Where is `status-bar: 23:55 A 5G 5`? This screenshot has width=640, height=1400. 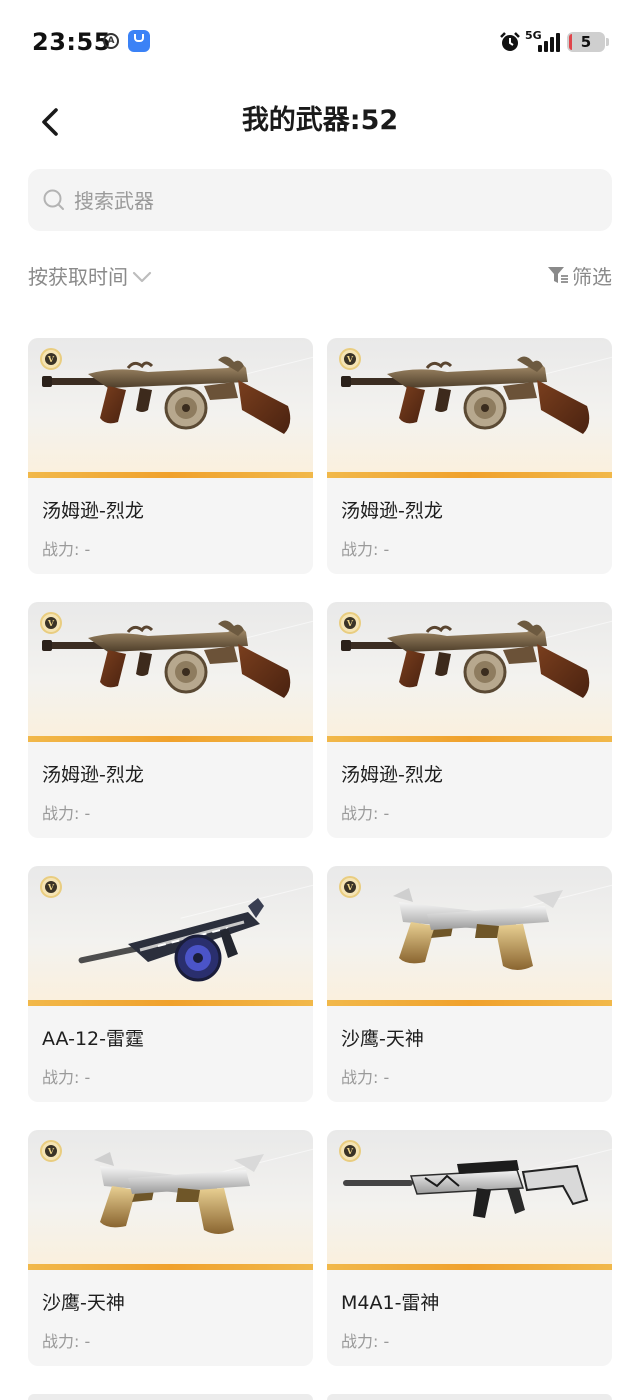 status-bar: 23:55 A 5G 5 is located at coordinates (320, 43).